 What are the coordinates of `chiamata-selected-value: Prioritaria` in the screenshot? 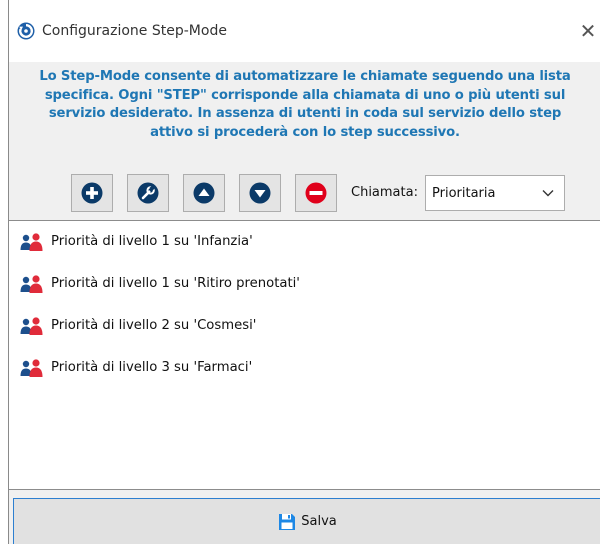 It's located at (464, 193).